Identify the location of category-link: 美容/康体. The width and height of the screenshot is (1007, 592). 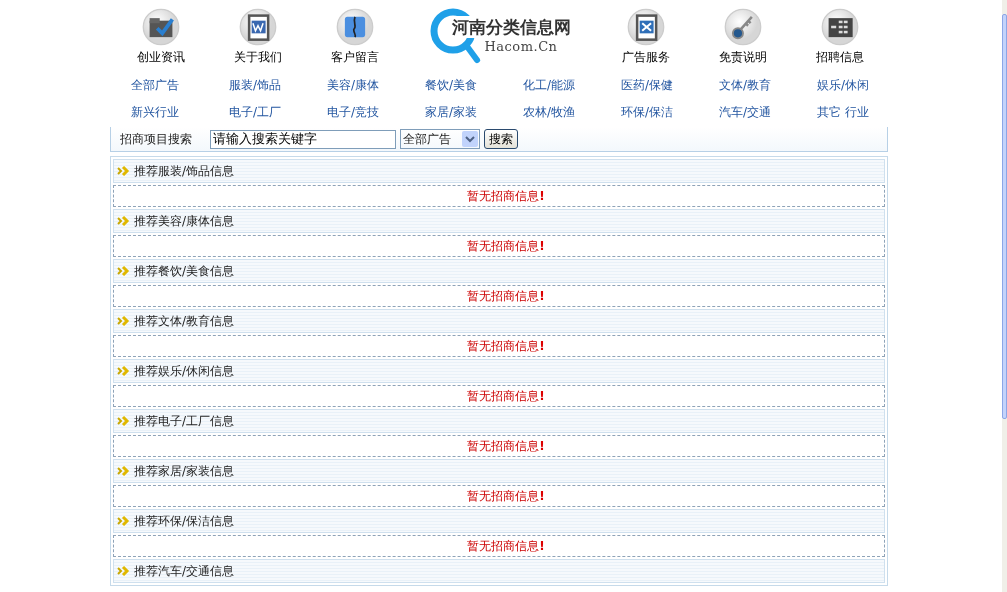
(357, 85).